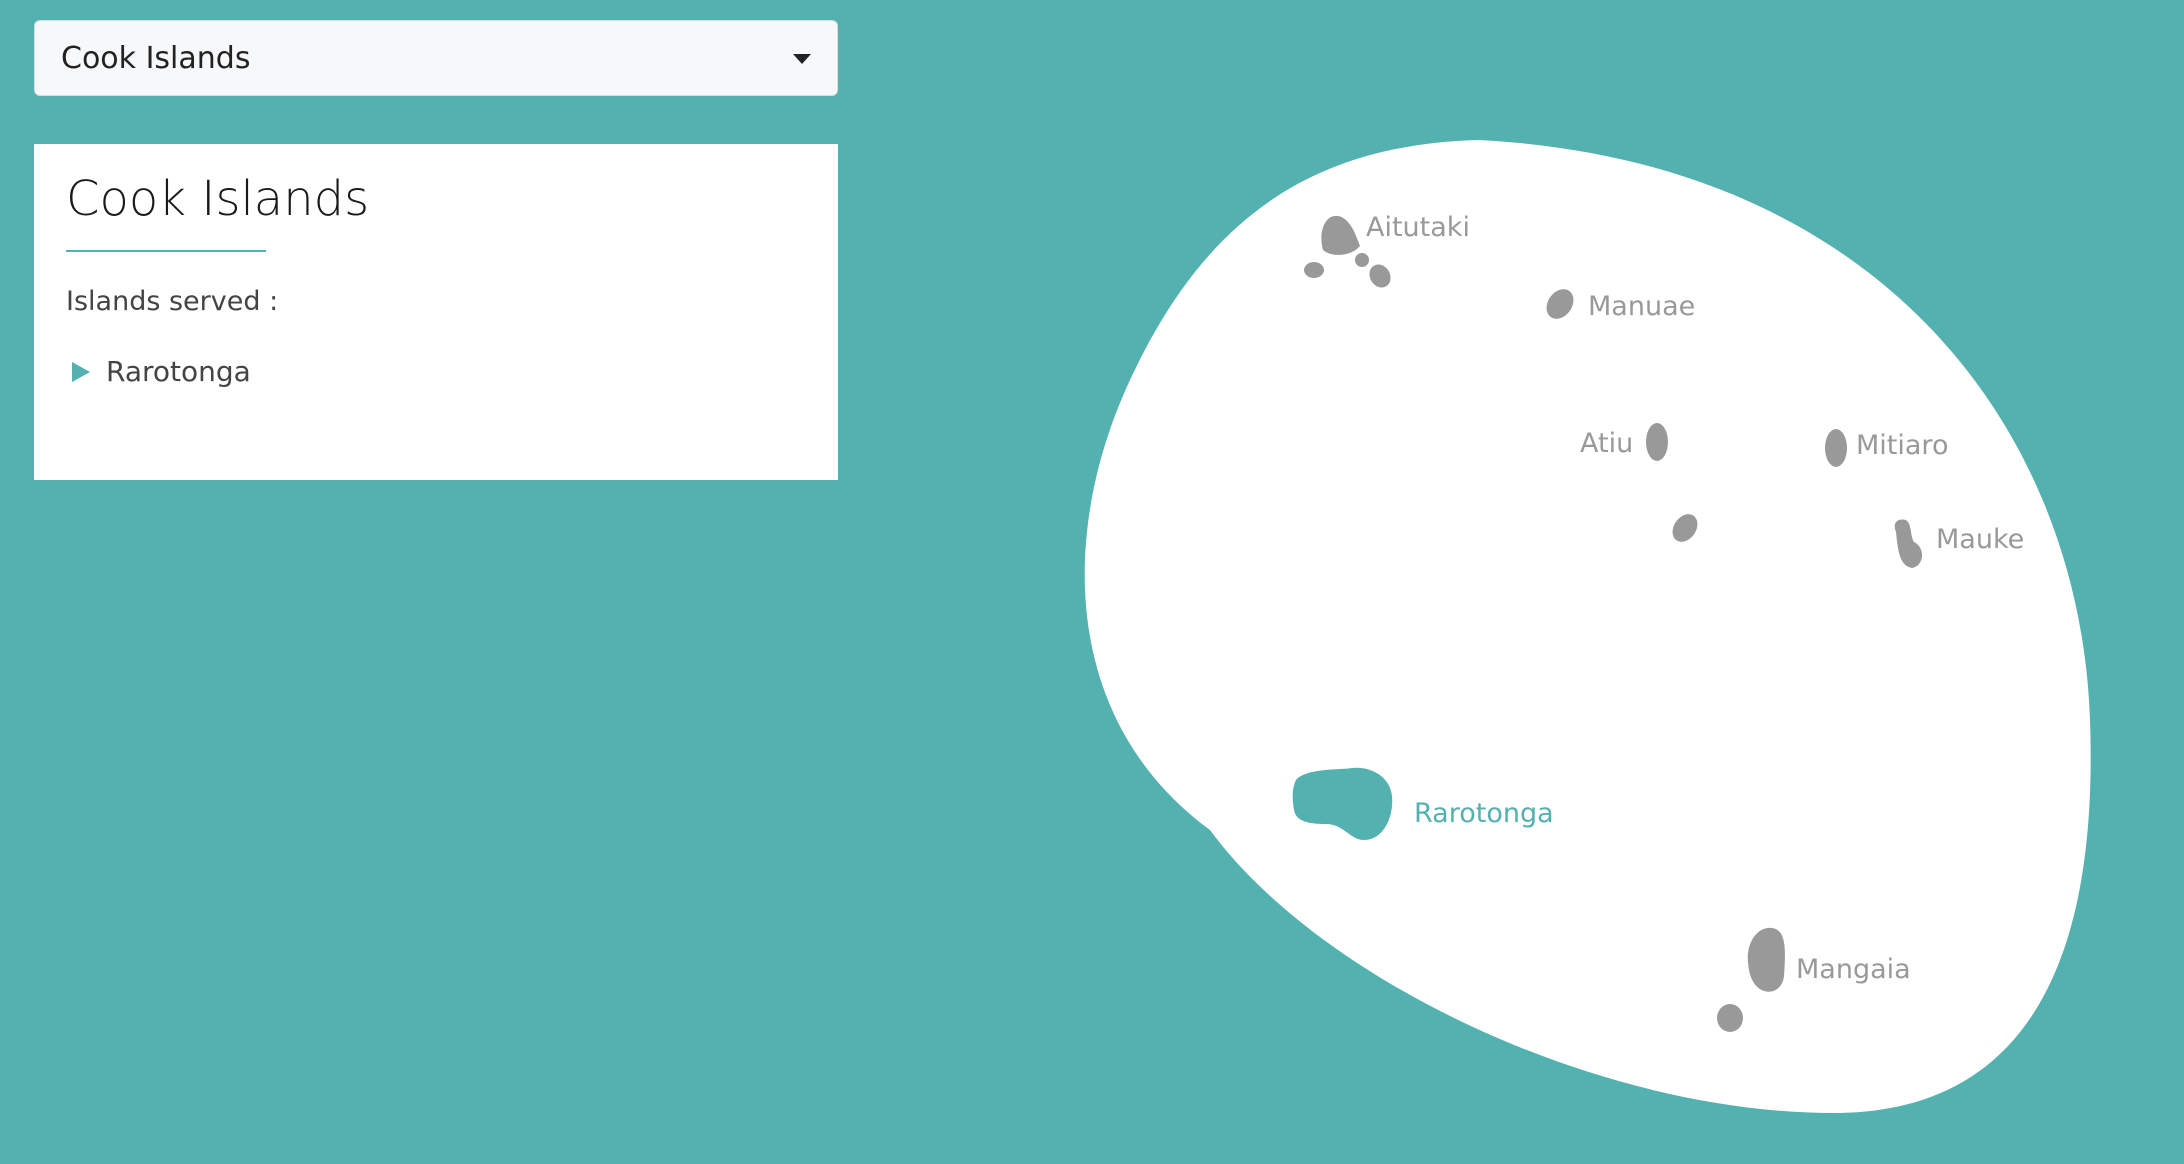 The width and height of the screenshot is (2184, 1164). I want to click on island-atiu: Atiu, so click(1624, 442).